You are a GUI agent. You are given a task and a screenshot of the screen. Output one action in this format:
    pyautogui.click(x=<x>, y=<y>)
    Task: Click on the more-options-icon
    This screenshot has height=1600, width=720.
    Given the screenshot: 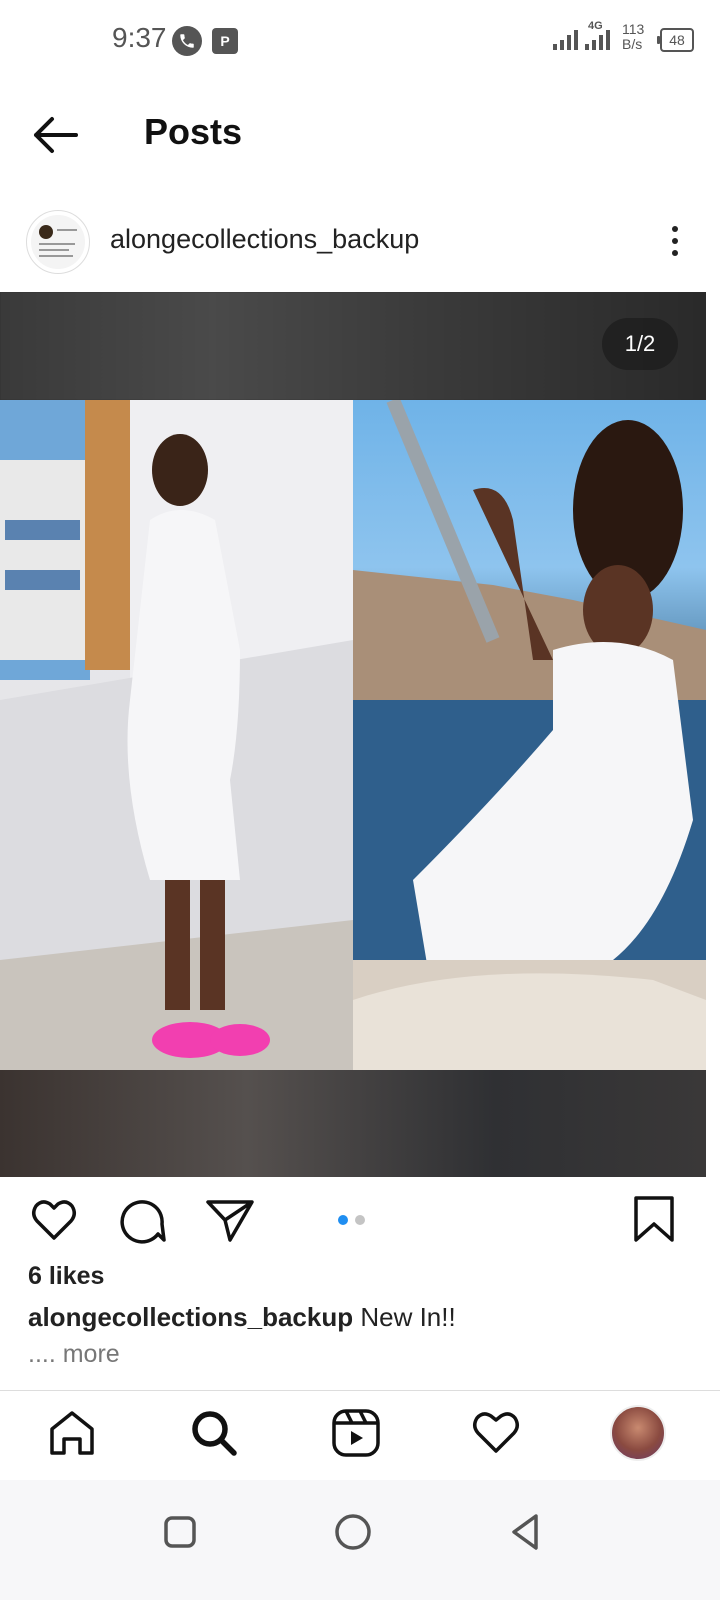 What is the action you would take?
    pyautogui.click(x=675, y=242)
    